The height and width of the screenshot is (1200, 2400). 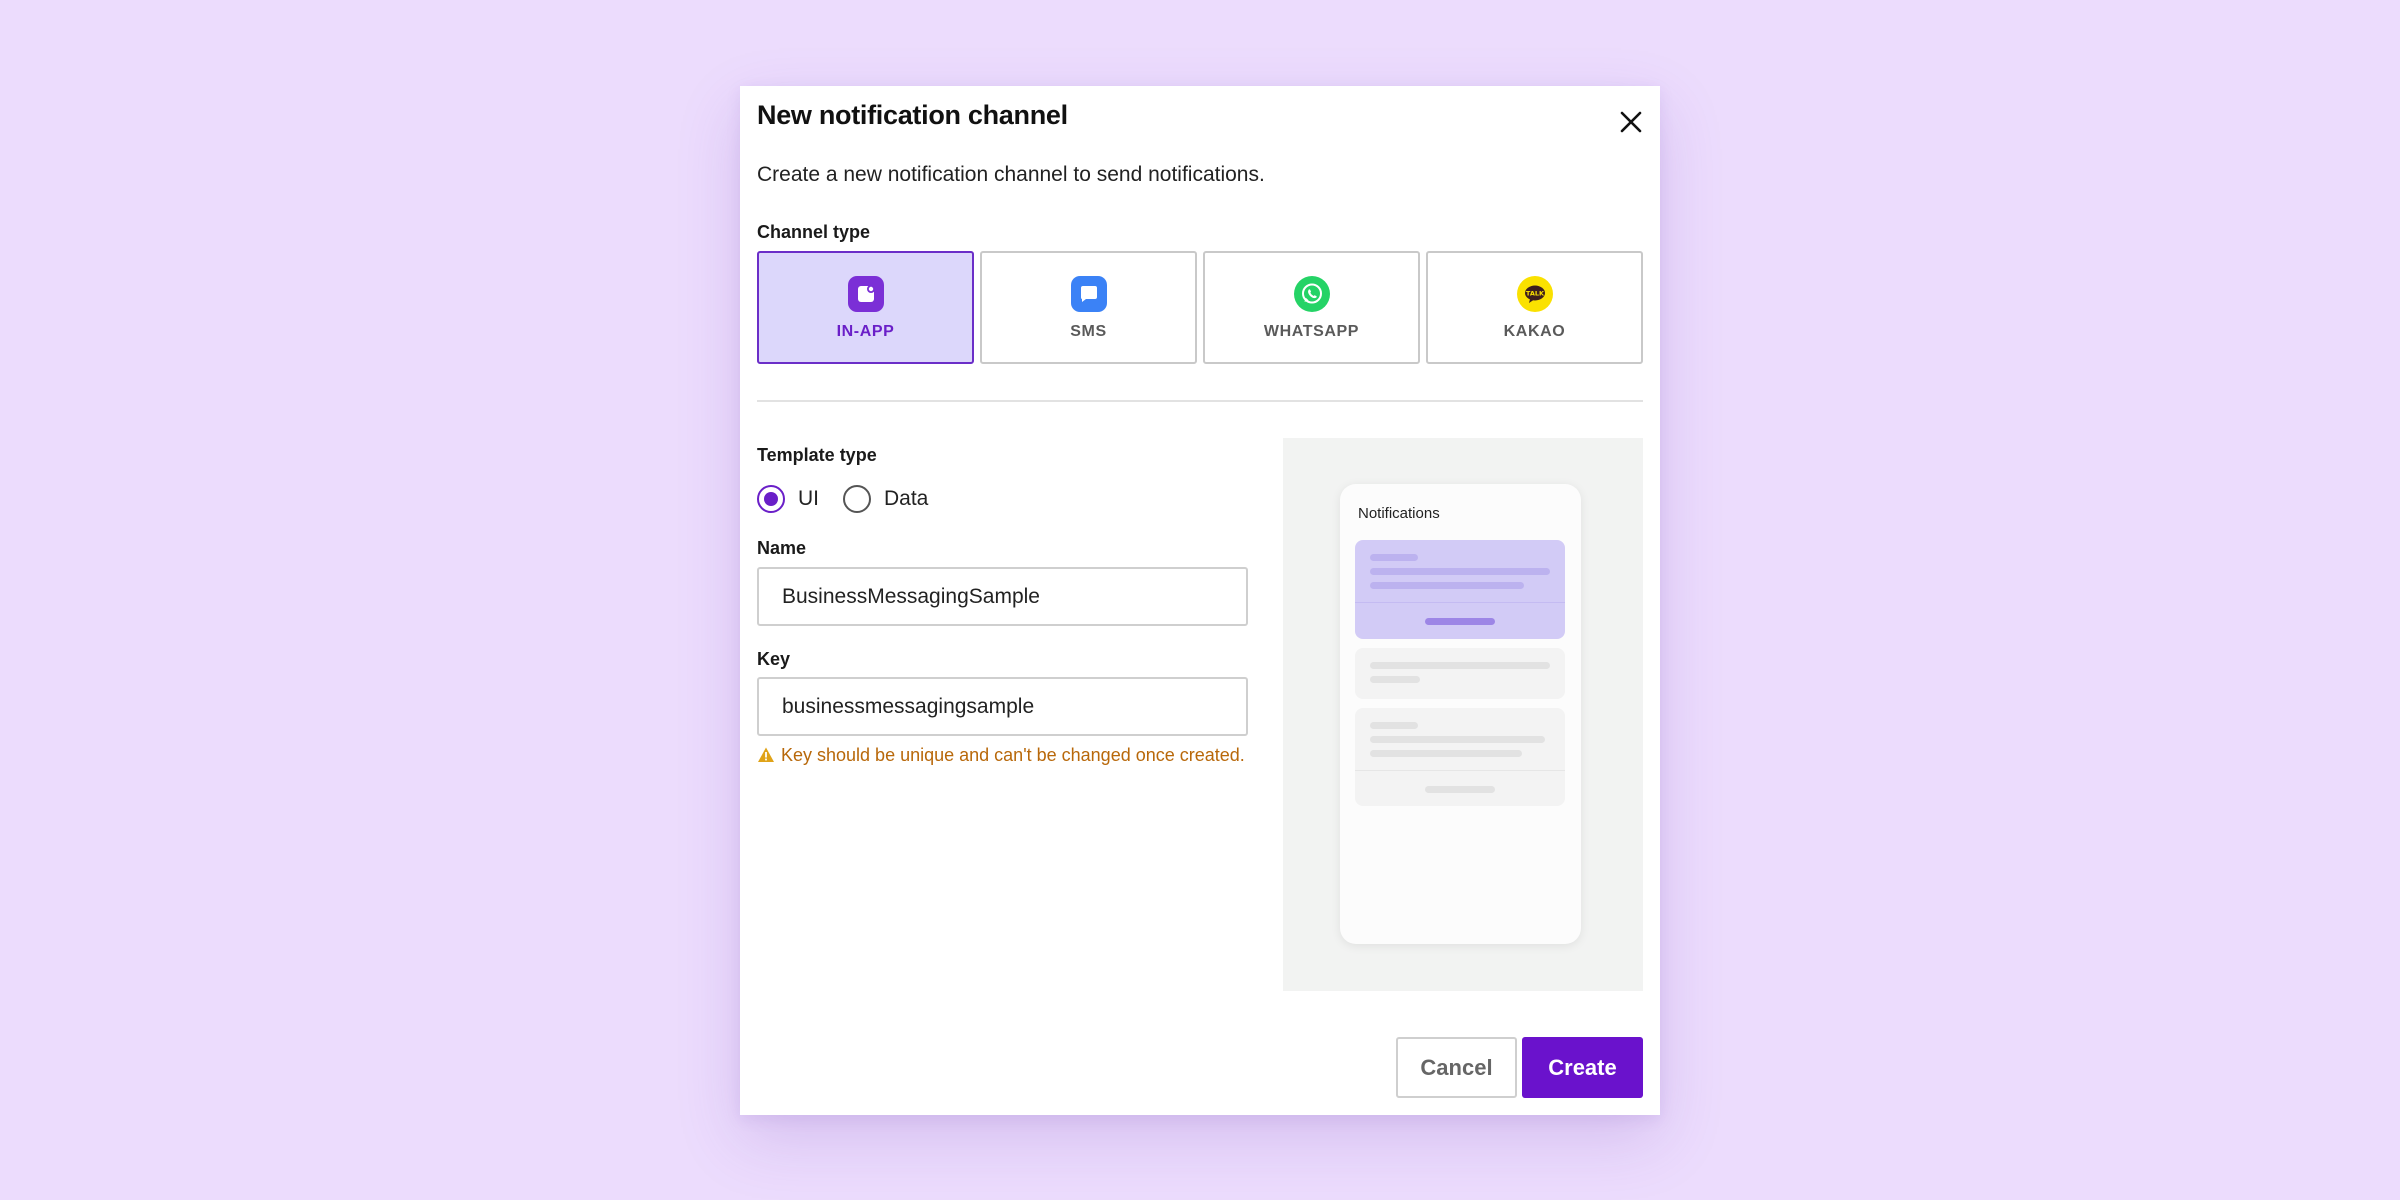 I want to click on kakao-talk-icon: TALK, so click(x=1534, y=294).